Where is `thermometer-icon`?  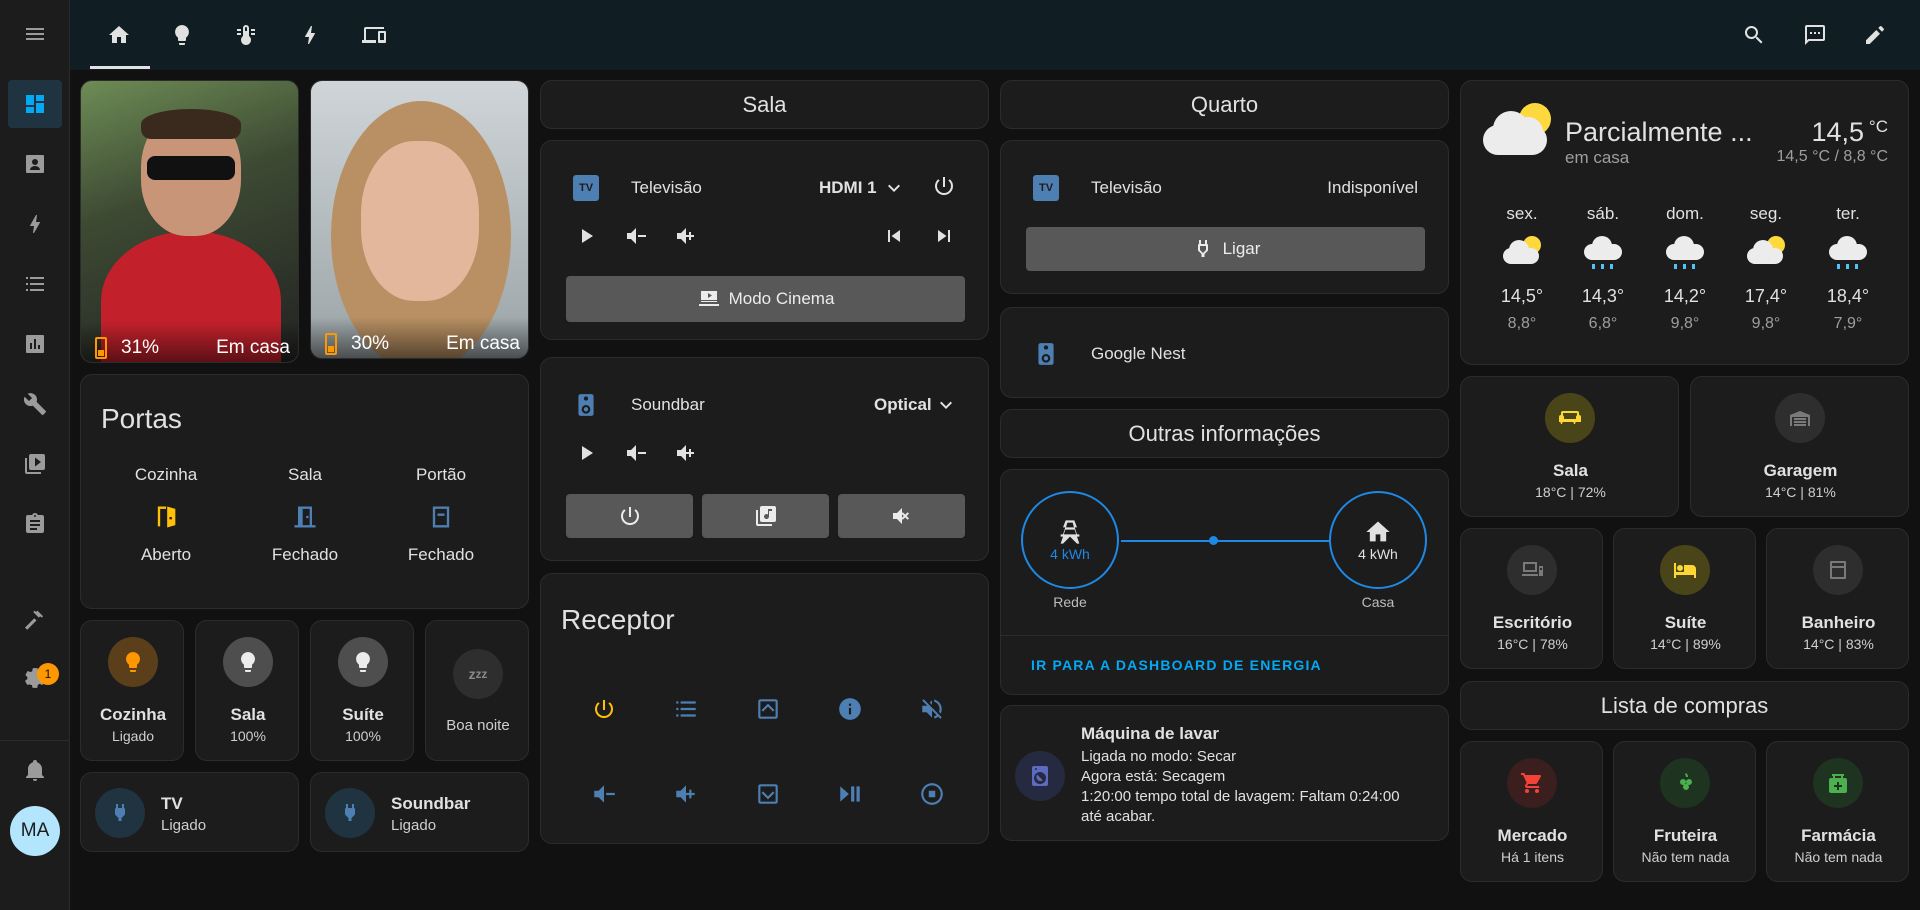
thermometer-icon is located at coordinates (246, 35).